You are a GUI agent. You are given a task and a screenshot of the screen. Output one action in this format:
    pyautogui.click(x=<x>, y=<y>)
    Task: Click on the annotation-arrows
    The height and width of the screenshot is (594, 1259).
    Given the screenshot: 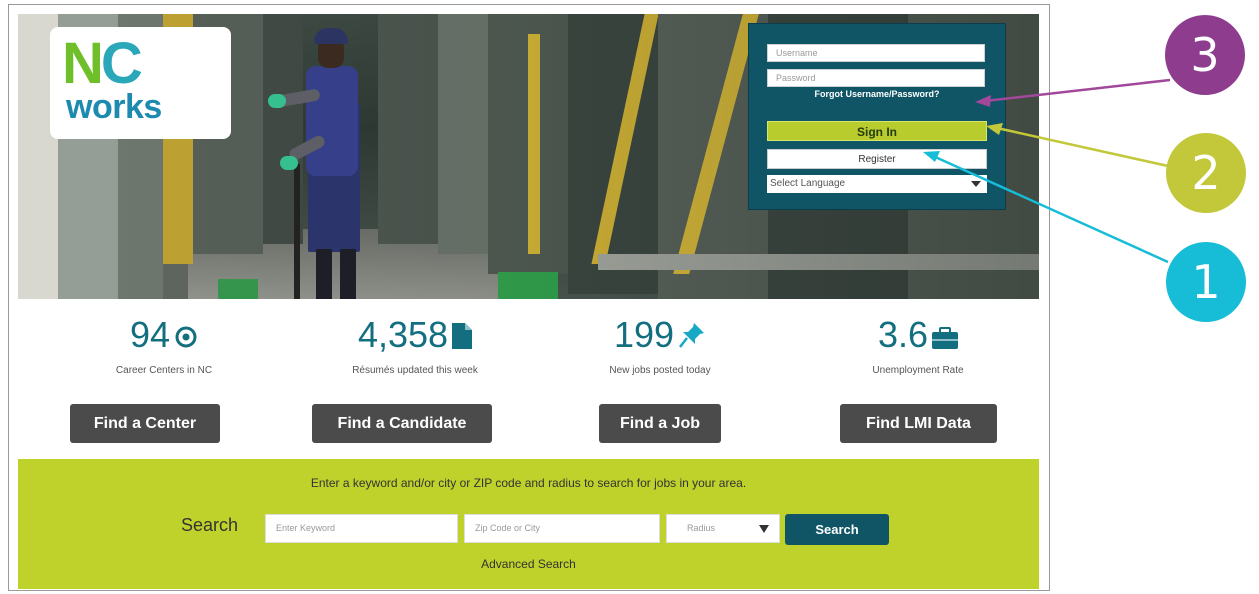 What is the action you would take?
    pyautogui.click(x=1047, y=171)
    